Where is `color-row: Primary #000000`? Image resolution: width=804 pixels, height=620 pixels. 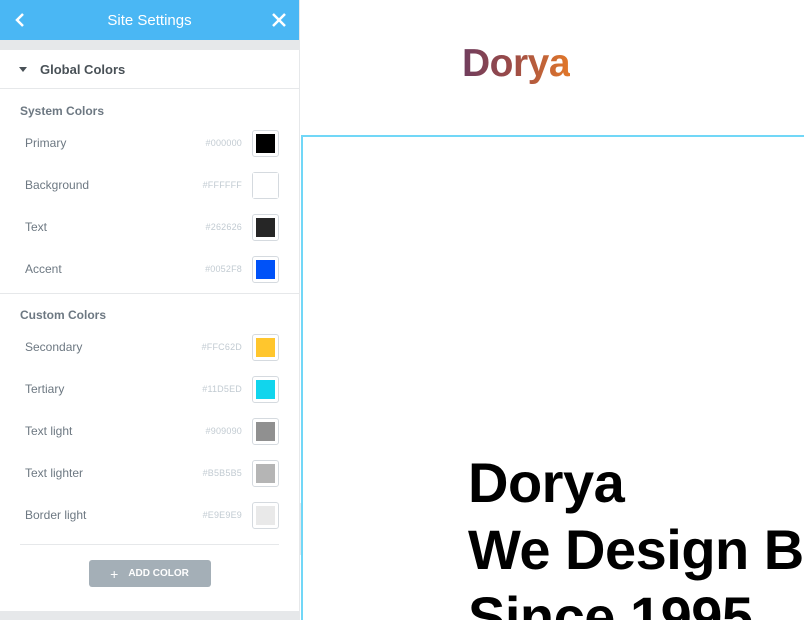 color-row: Primary #000000 is located at coordinates (149, 143).